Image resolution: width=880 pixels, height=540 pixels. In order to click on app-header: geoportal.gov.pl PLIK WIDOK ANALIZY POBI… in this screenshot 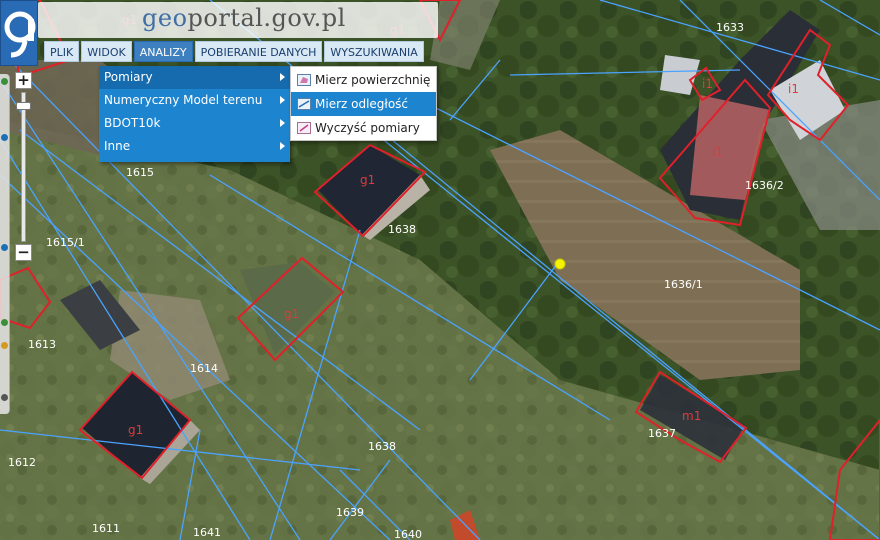, I will do `click(219, 33)`.